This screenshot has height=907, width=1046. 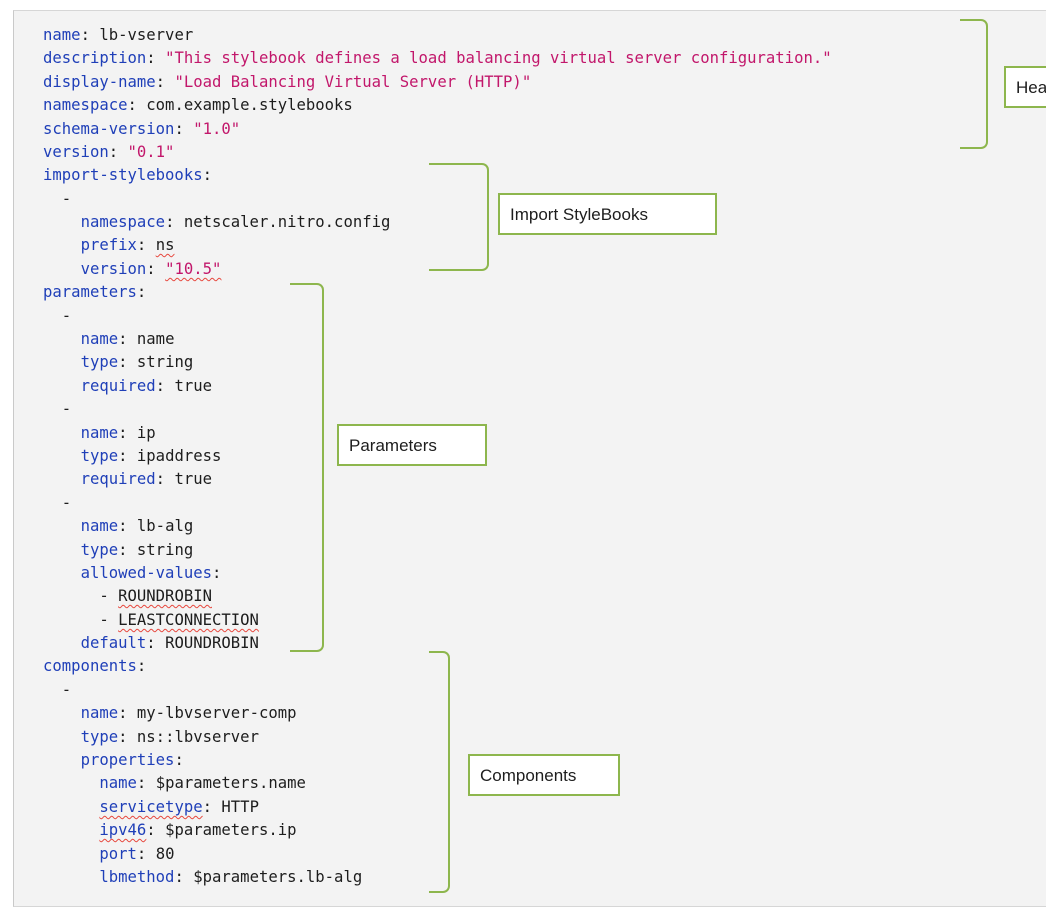 I want to click on yaml-string-value: "Load Balancing Virtual Server (HTTP)", so click(x=353, y=82).